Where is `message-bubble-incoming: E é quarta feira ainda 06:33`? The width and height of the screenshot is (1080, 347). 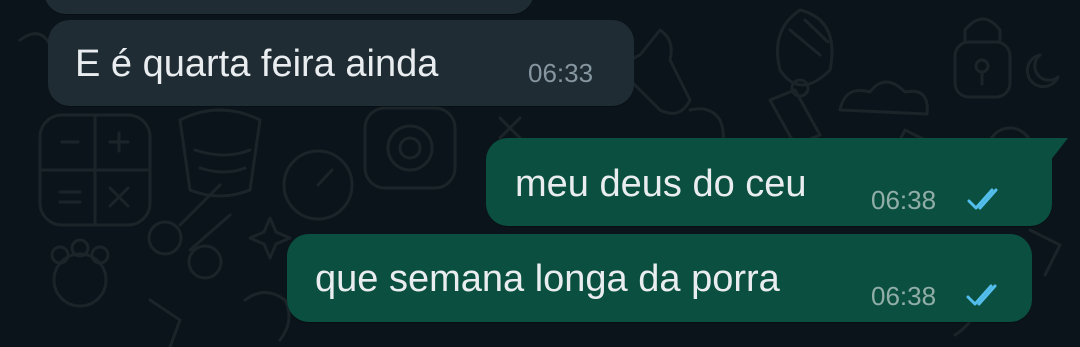 message-bubble-incoming: E é quarta feira ainda 06:33 is located at coordinates (341, 63).